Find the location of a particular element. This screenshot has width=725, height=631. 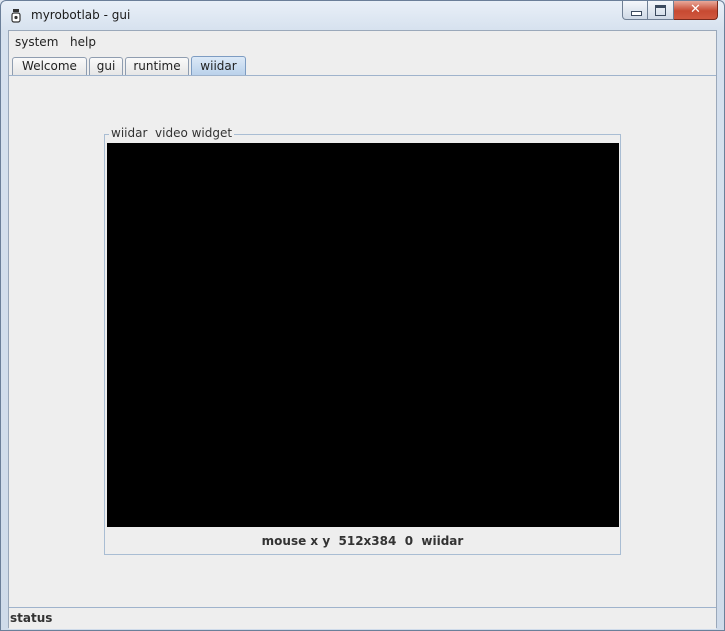

tab-wiidar: wiidar is located at coordinates (218, 66).